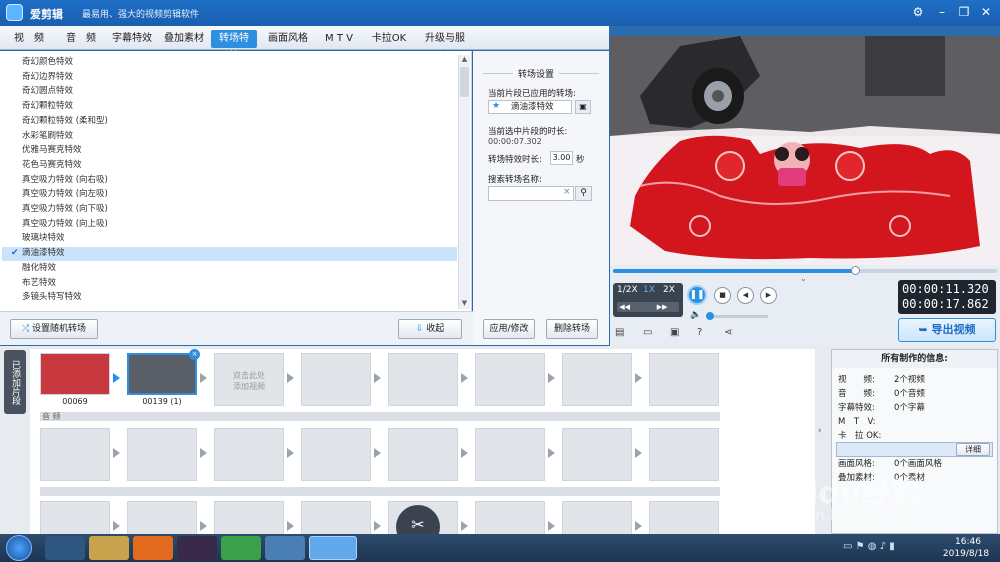 Image resolution: width=1000 pixels, height=562 pixels. What do you see at coordinates (197, 548) in the screenshot?
I see `video-app-icon` at bounding box center [197, 548].